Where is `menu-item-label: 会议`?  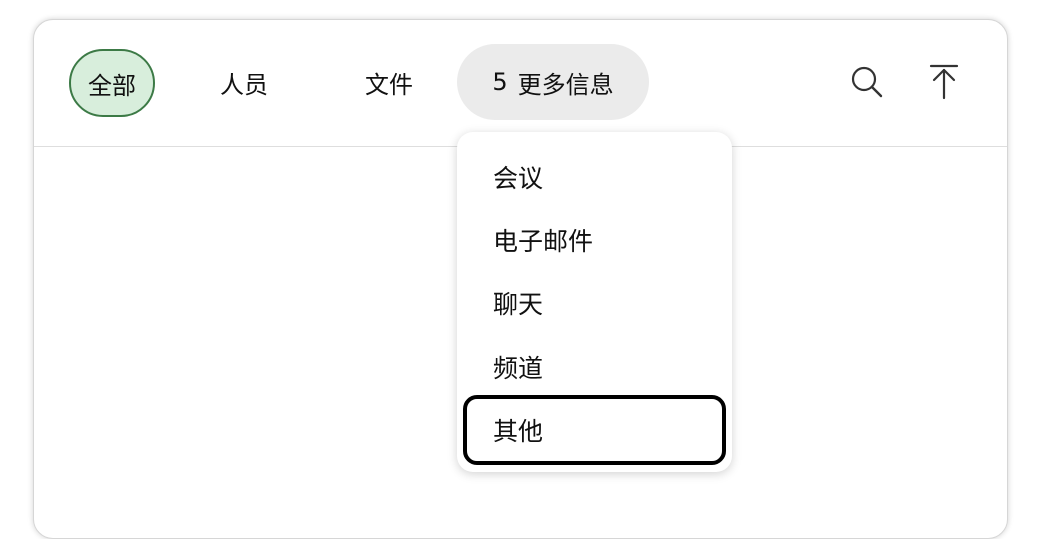
menu-item-label: 会议 is located at coordinates (518, 178).